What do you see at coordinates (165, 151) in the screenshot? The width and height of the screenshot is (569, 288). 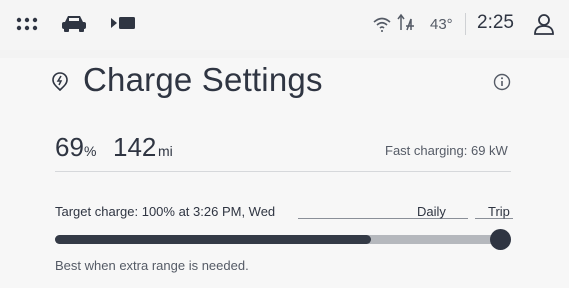 I see `range-unit: mi` at bounding box center [165, 151].